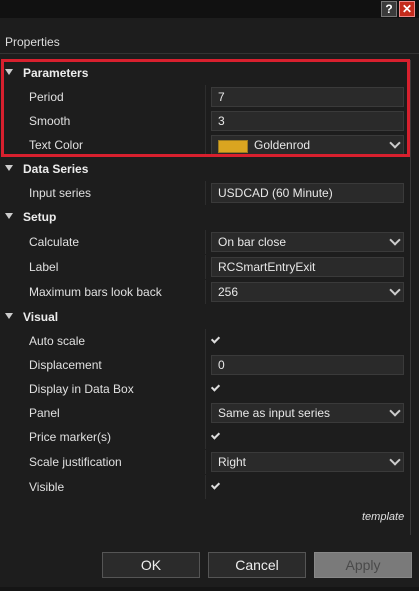 This screenshot has width=419, height=591. I want to click on property-row-price-markers: Price marker(s), so click(205, 437).